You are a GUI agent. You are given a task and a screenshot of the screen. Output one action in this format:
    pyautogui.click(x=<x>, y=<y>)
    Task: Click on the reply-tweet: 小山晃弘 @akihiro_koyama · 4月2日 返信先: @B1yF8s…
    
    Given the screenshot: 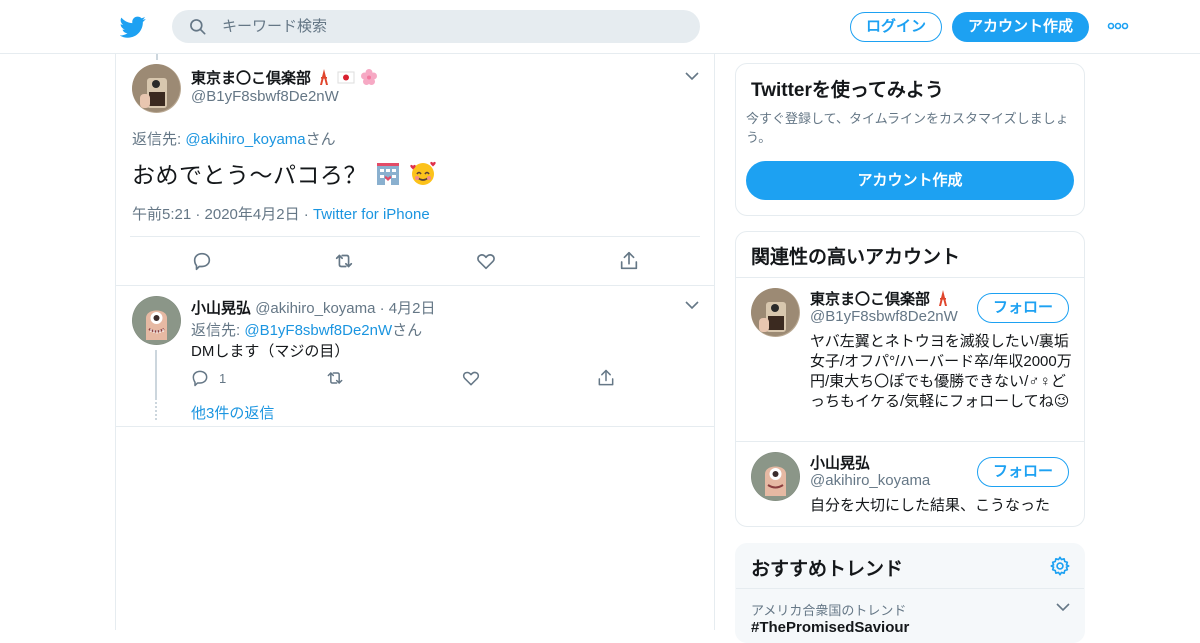 What is the action you would take?
    pyautogui.click(x=415, y=356)
    